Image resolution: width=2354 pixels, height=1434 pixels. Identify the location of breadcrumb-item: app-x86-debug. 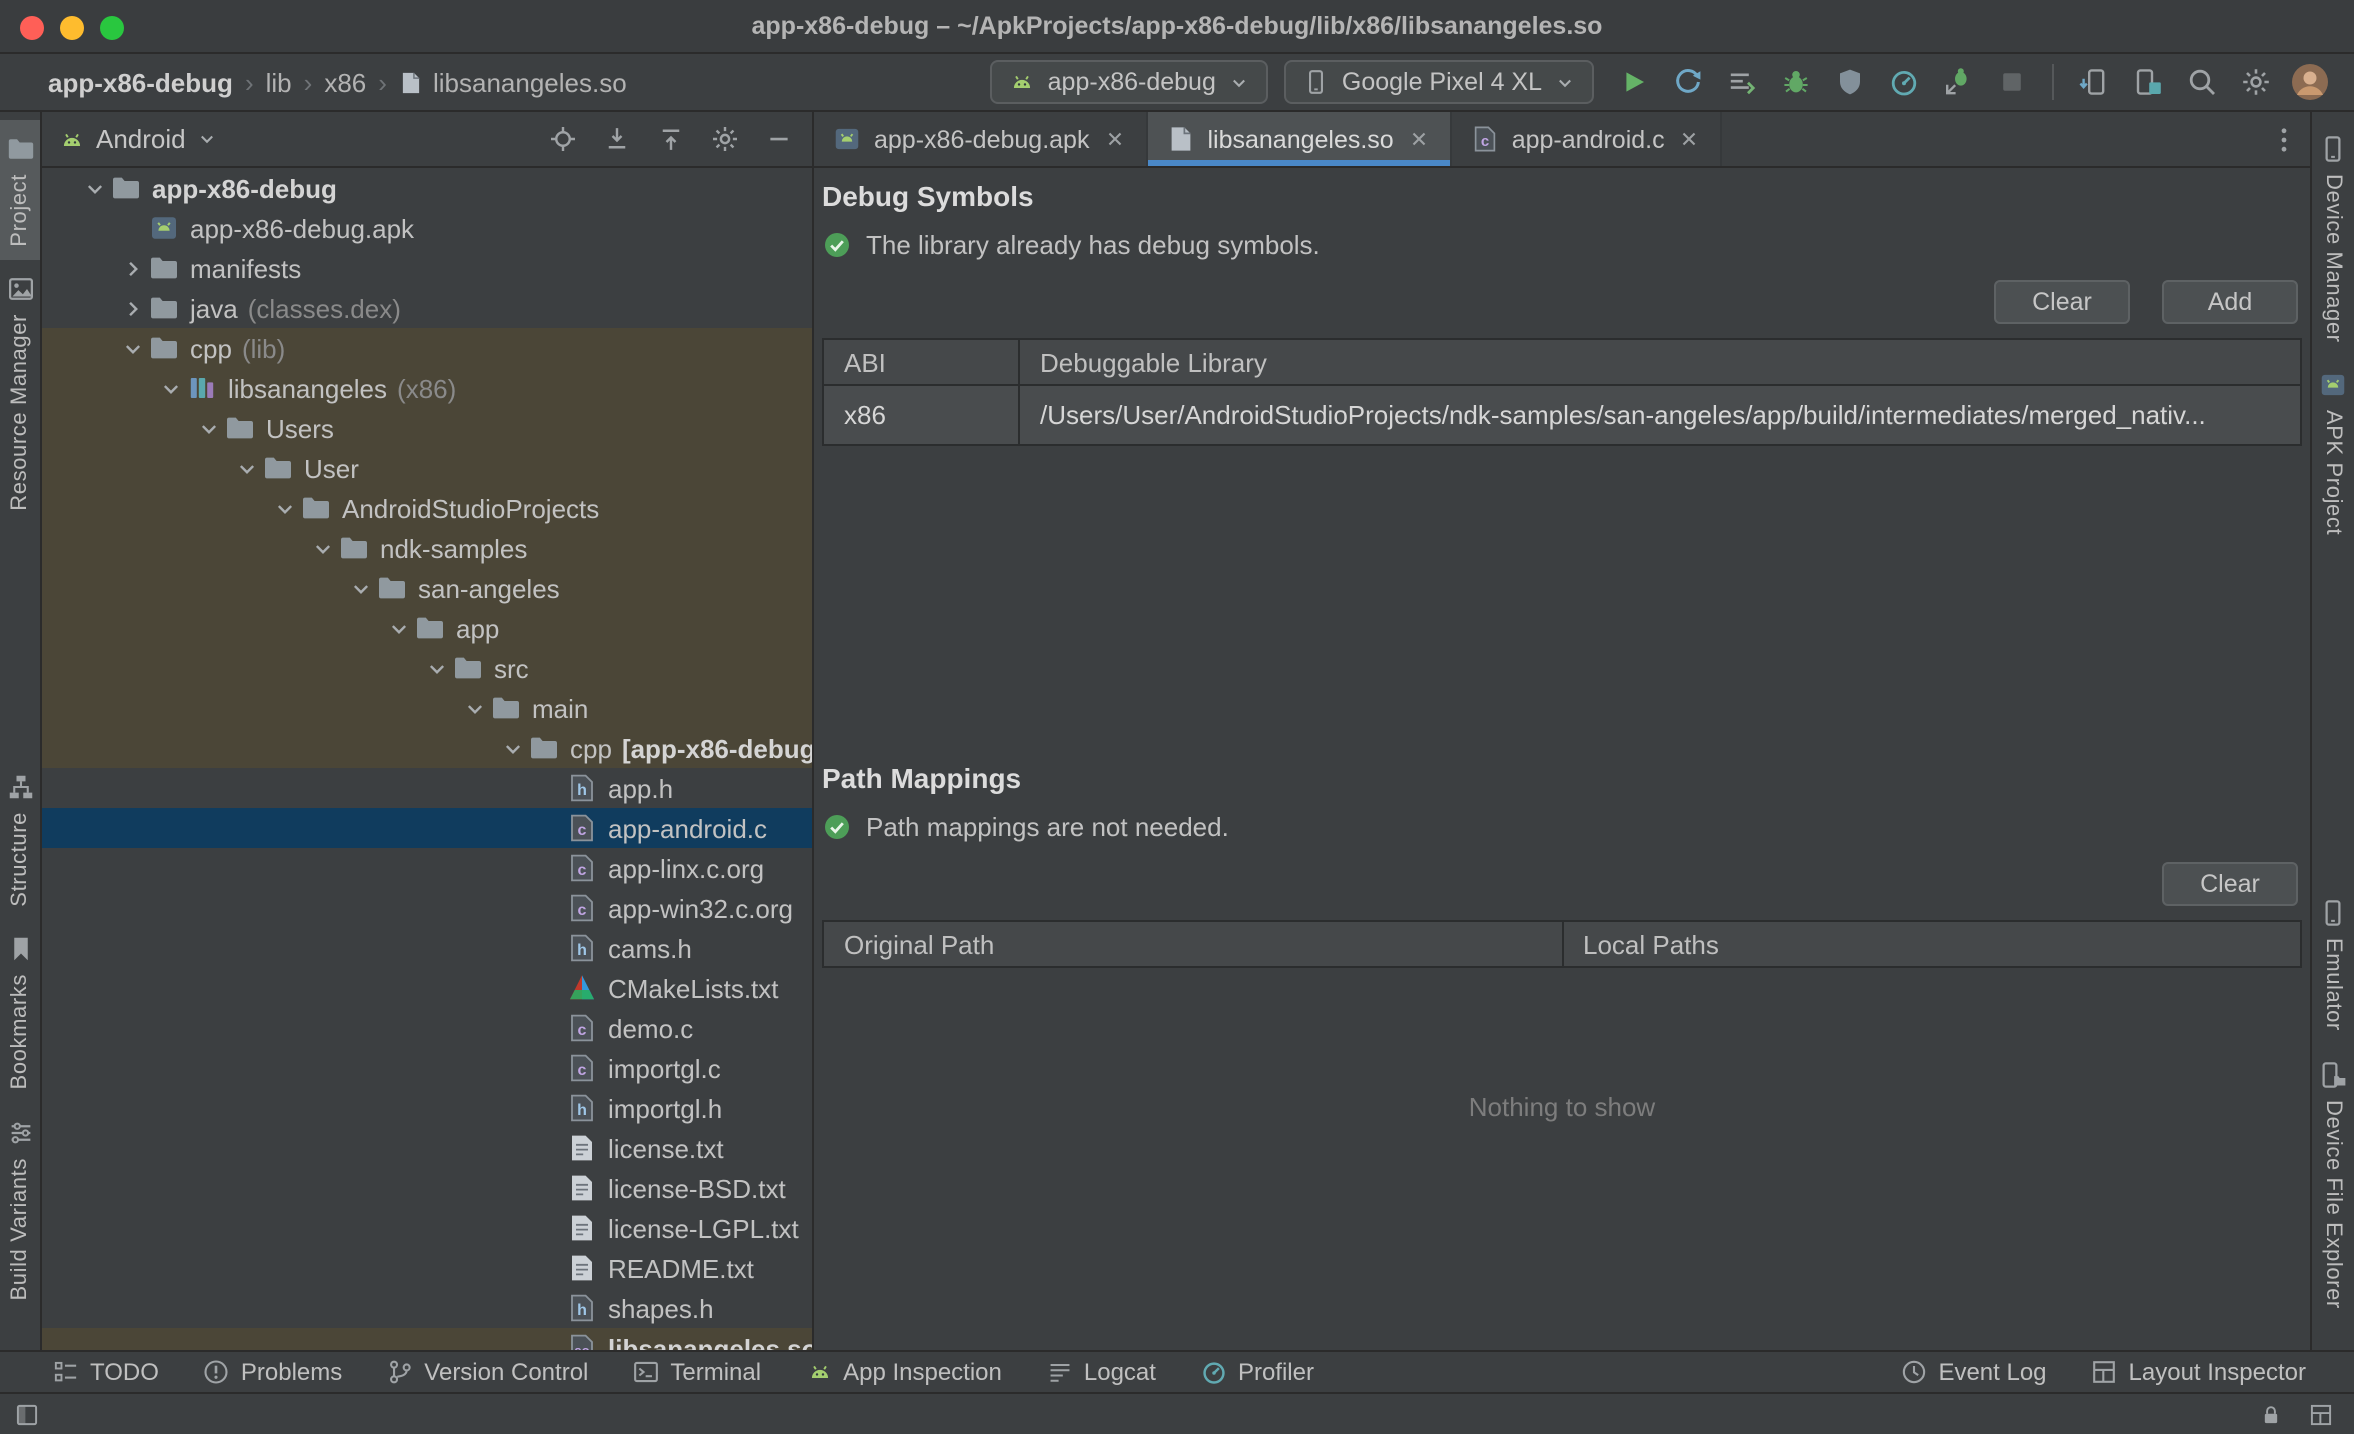
(140, 82).